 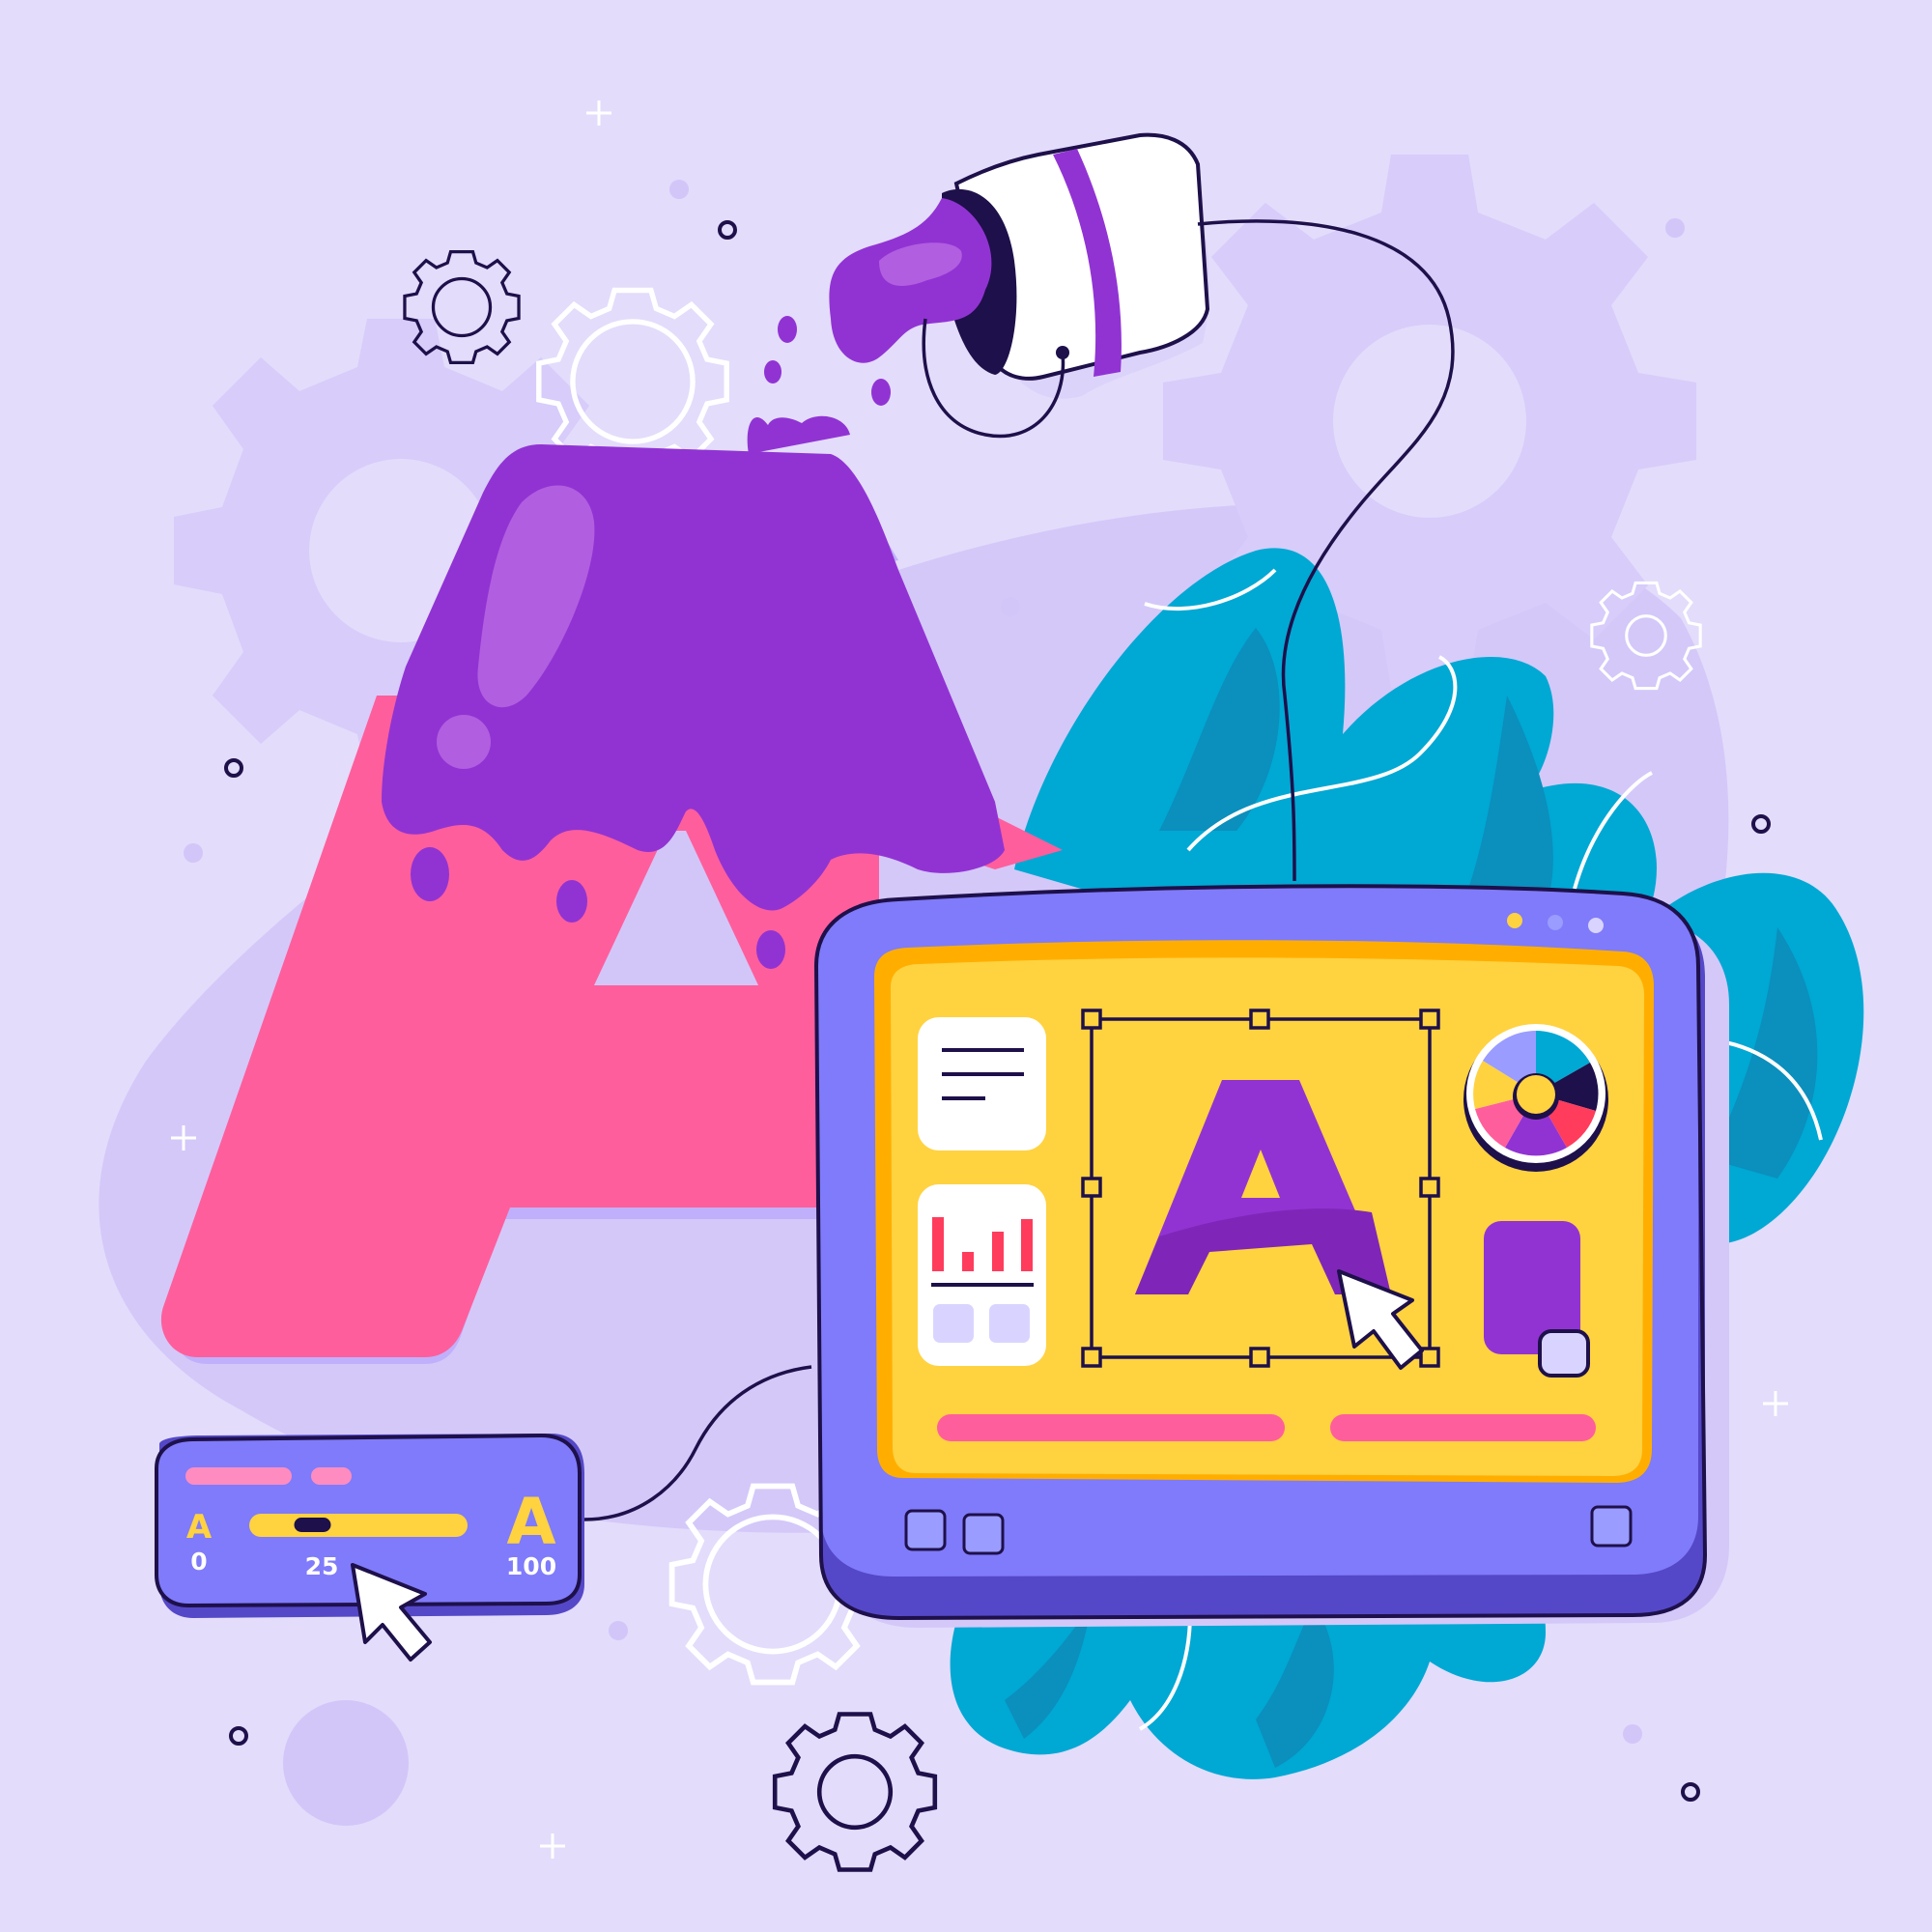 I want to click on current-value-label: 25, so click(x=322, y=1566).